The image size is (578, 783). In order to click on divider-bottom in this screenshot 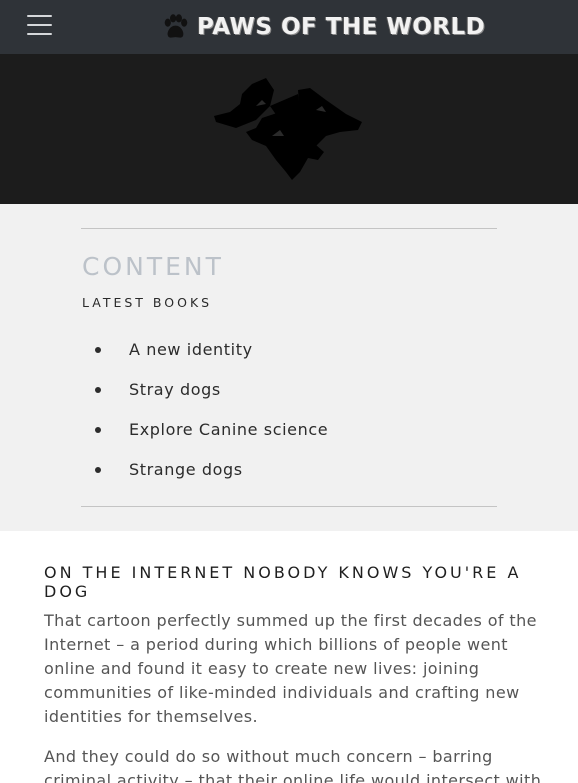, I will do `click(289, 506)`.